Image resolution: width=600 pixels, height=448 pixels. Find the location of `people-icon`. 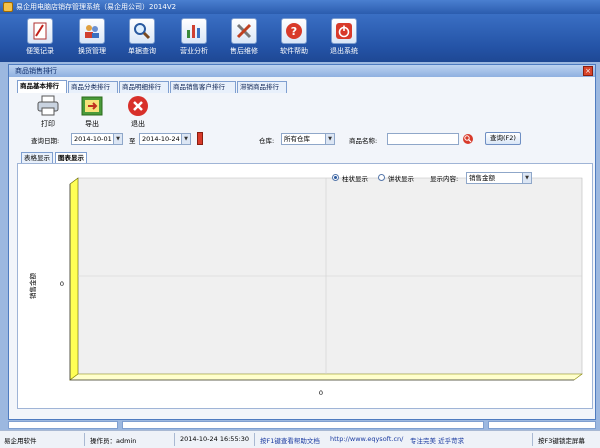

people-icon is located at coordinates (92, 31).